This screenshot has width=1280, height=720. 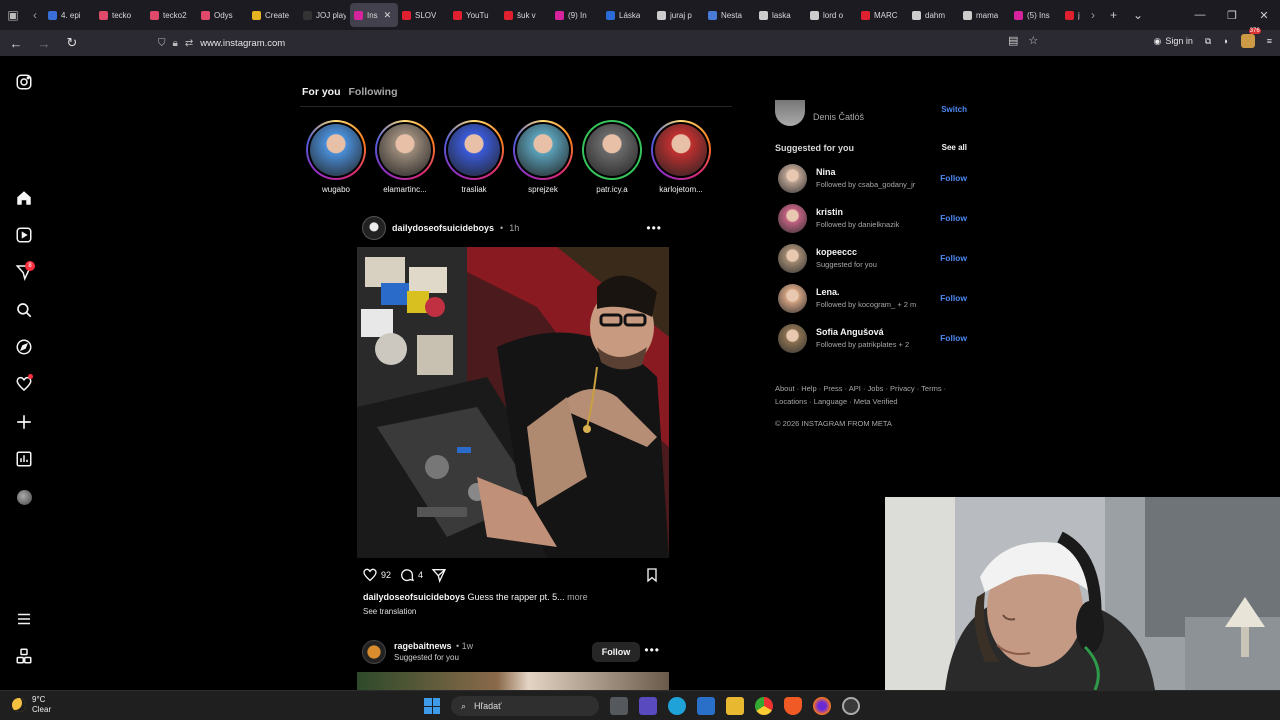 I want to click on task-view-icon, so click(x=619, y=706).